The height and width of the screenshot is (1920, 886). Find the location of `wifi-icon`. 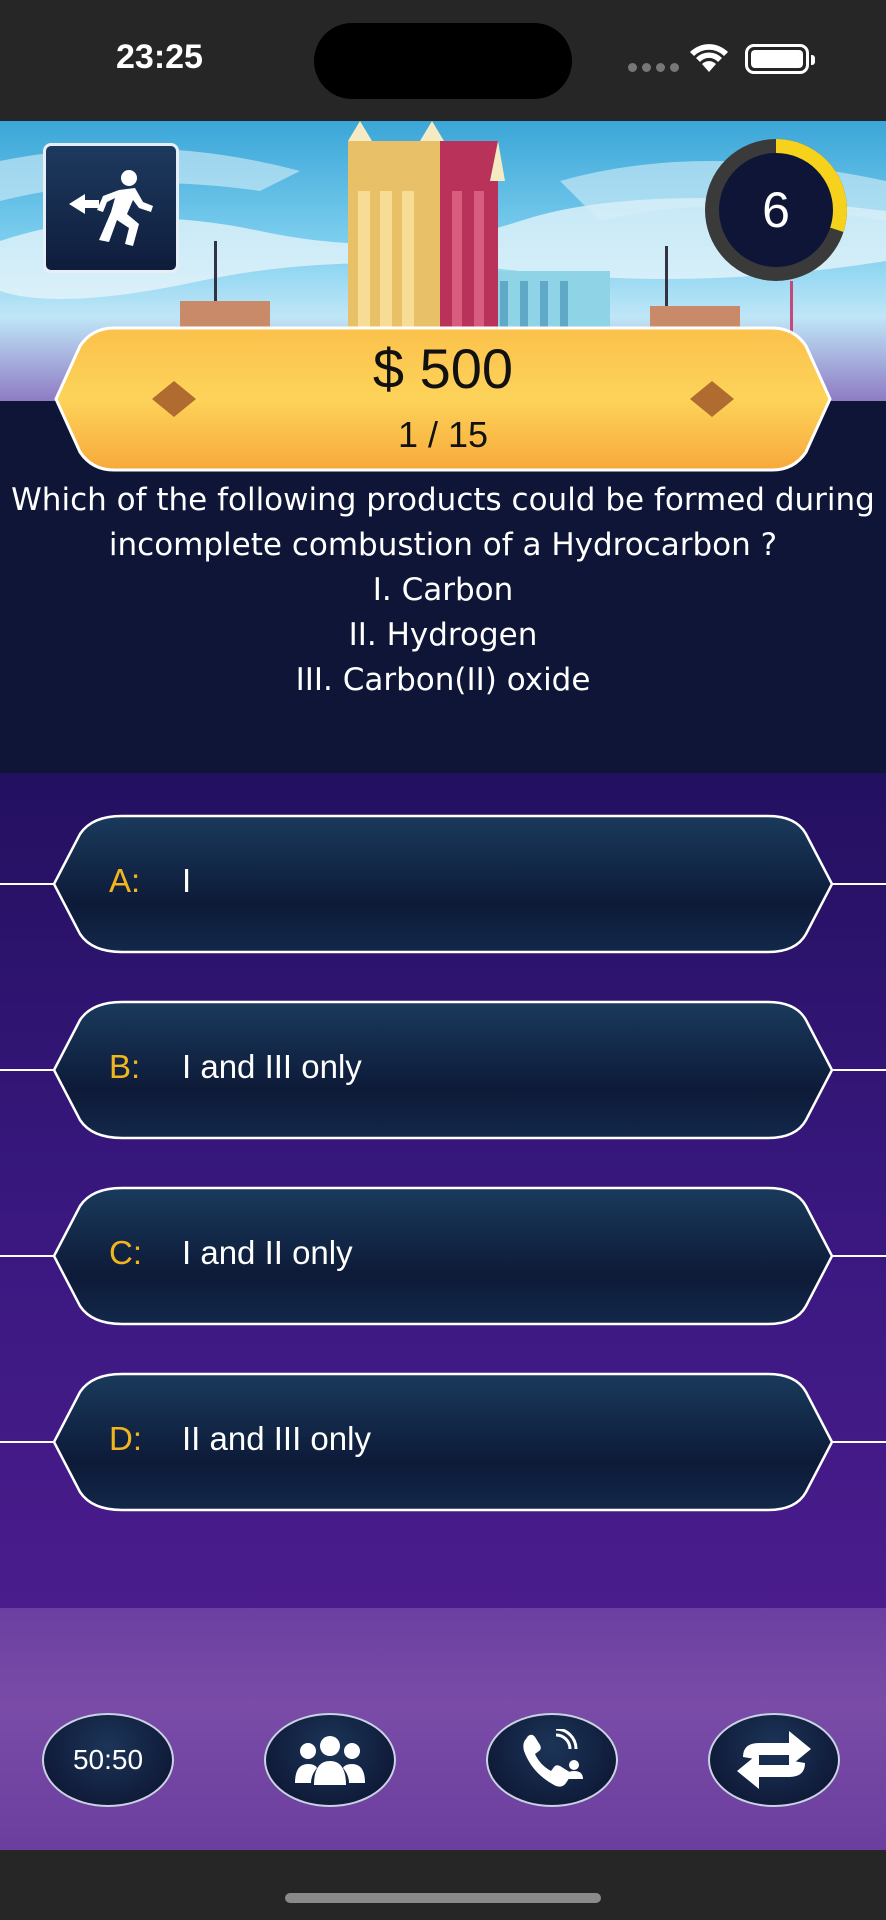

wifi-icon is located at coordinates (709, 58).